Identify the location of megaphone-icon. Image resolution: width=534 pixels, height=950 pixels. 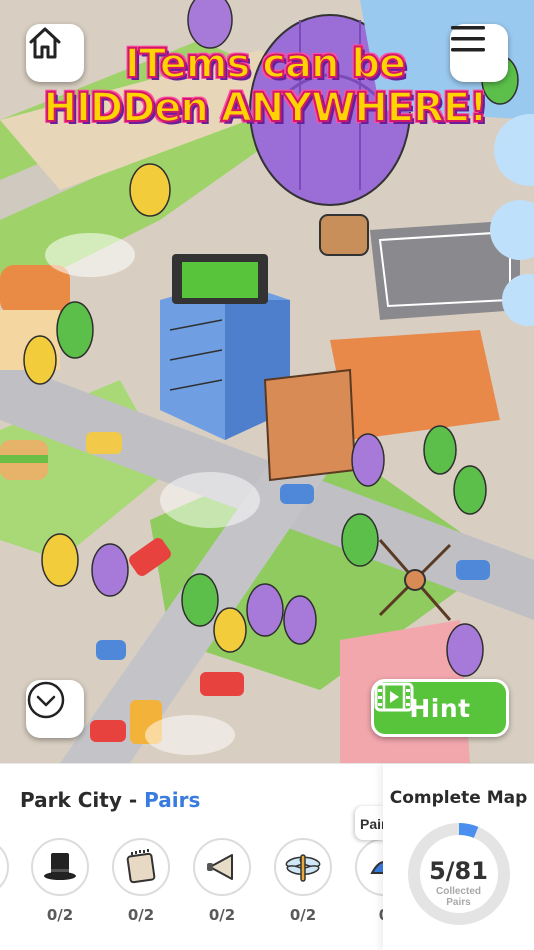
(220, 867).